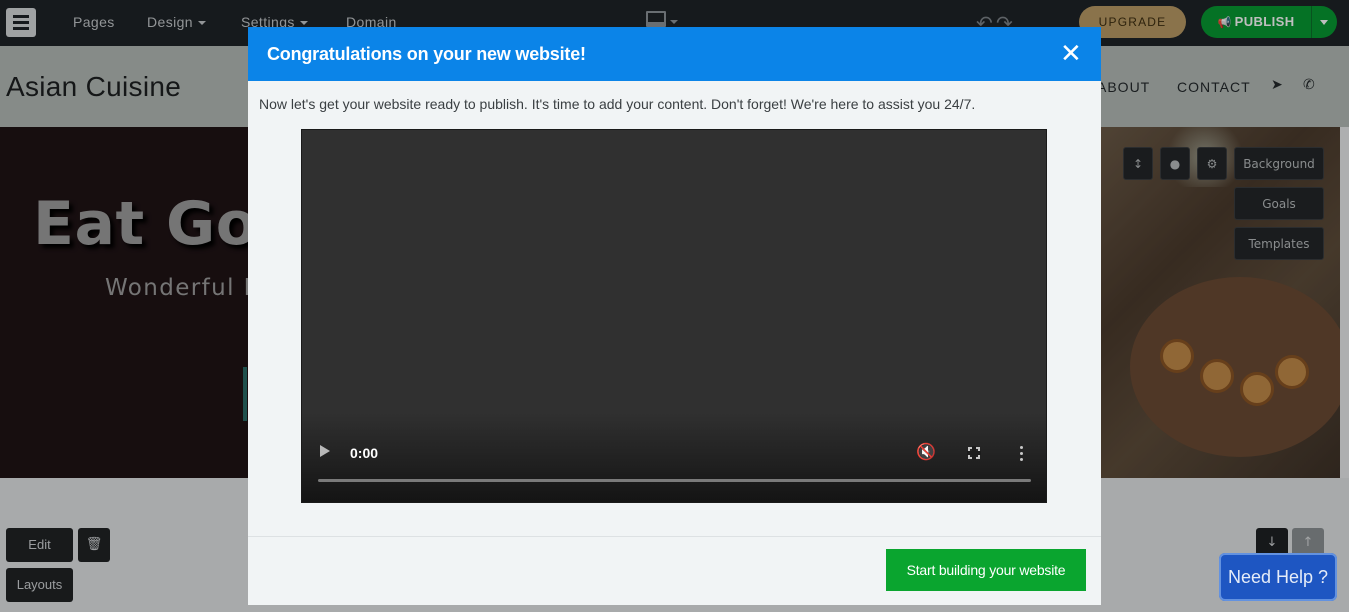 Image resolution: width=1349 pixels, height=612 pixels. What do you see at coordinates (674, 536) in the screenshot?
I see `modal-divider` at bounding box center [674, 536].